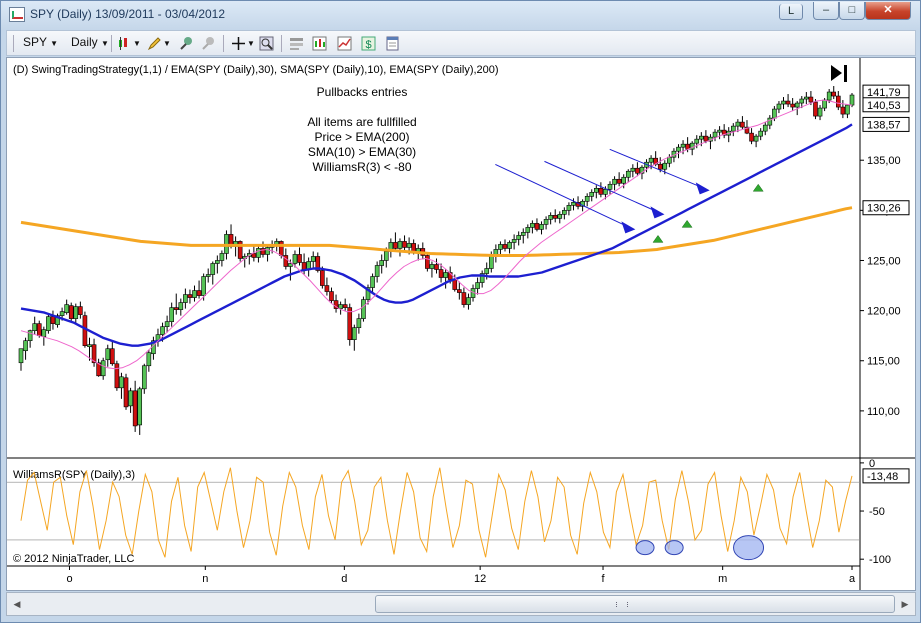 The image size is (921, 623). I want to click on pencil-icon, so click(154, 43).